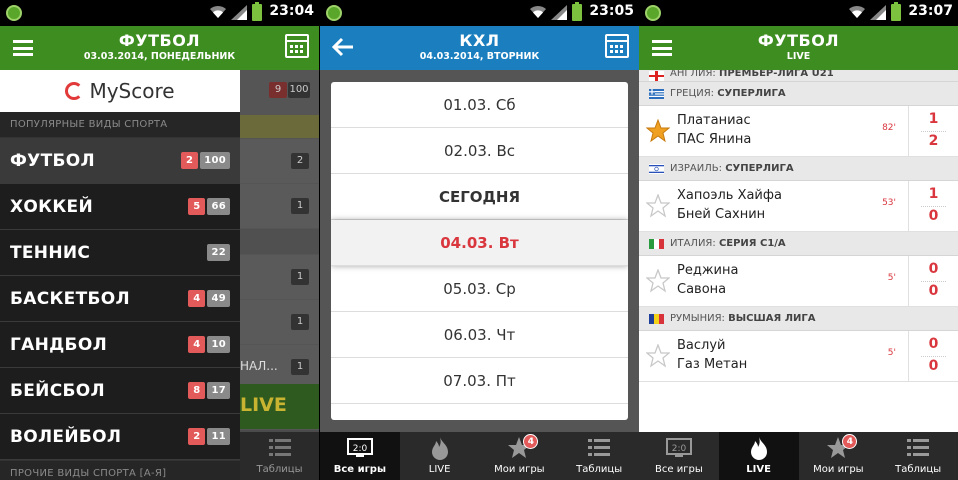 This screenshot has height=480, width=958. I want to click on match-row: Реджина Савона 5' 0 0, so click(798, 281).